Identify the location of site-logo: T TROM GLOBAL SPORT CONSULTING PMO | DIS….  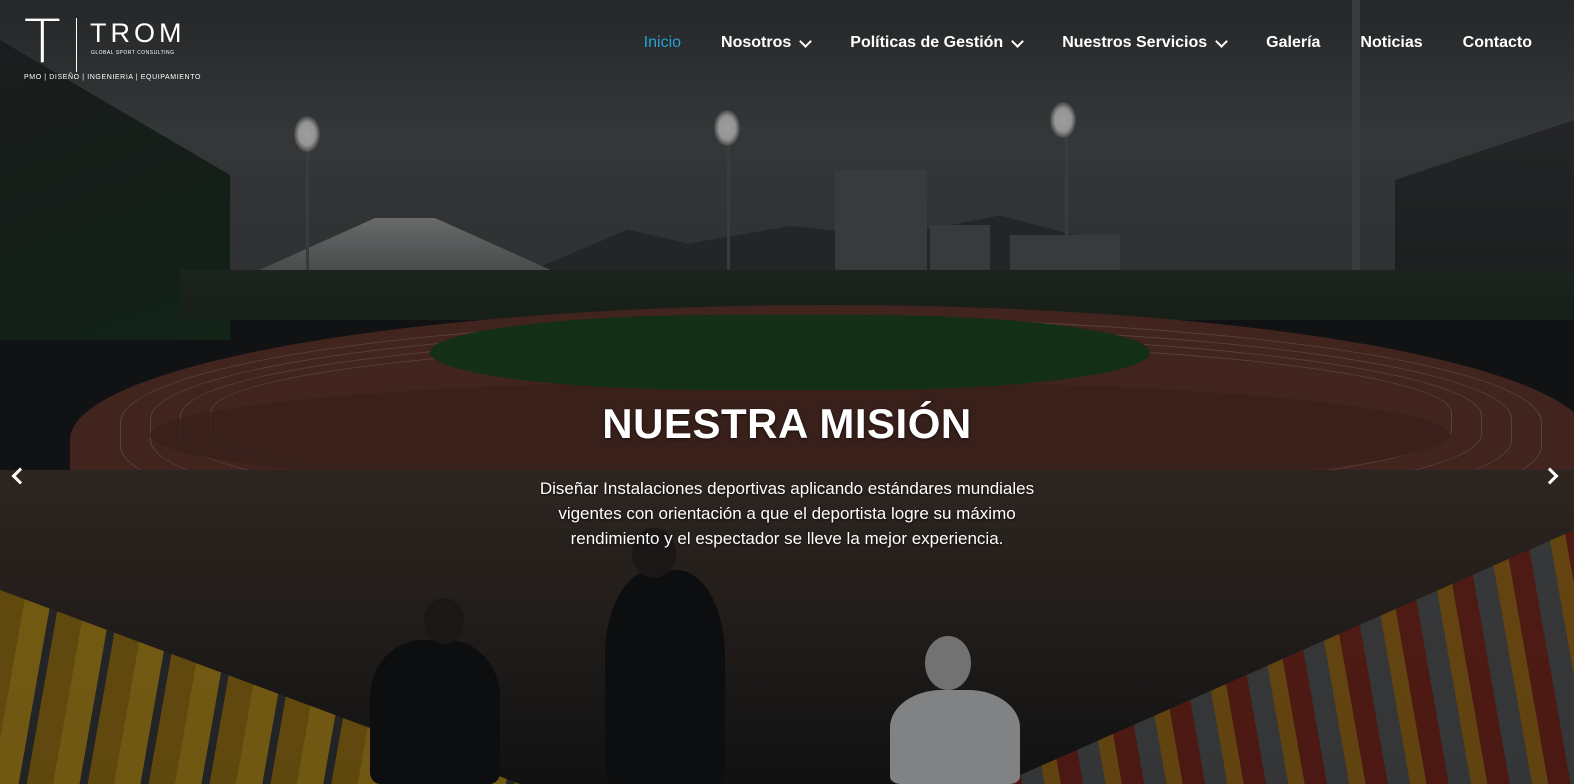
(112, 45).